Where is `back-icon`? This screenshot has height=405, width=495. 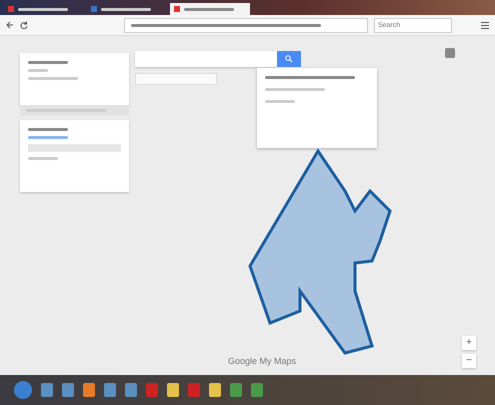
back-icon is located at coordinates (10, 25).